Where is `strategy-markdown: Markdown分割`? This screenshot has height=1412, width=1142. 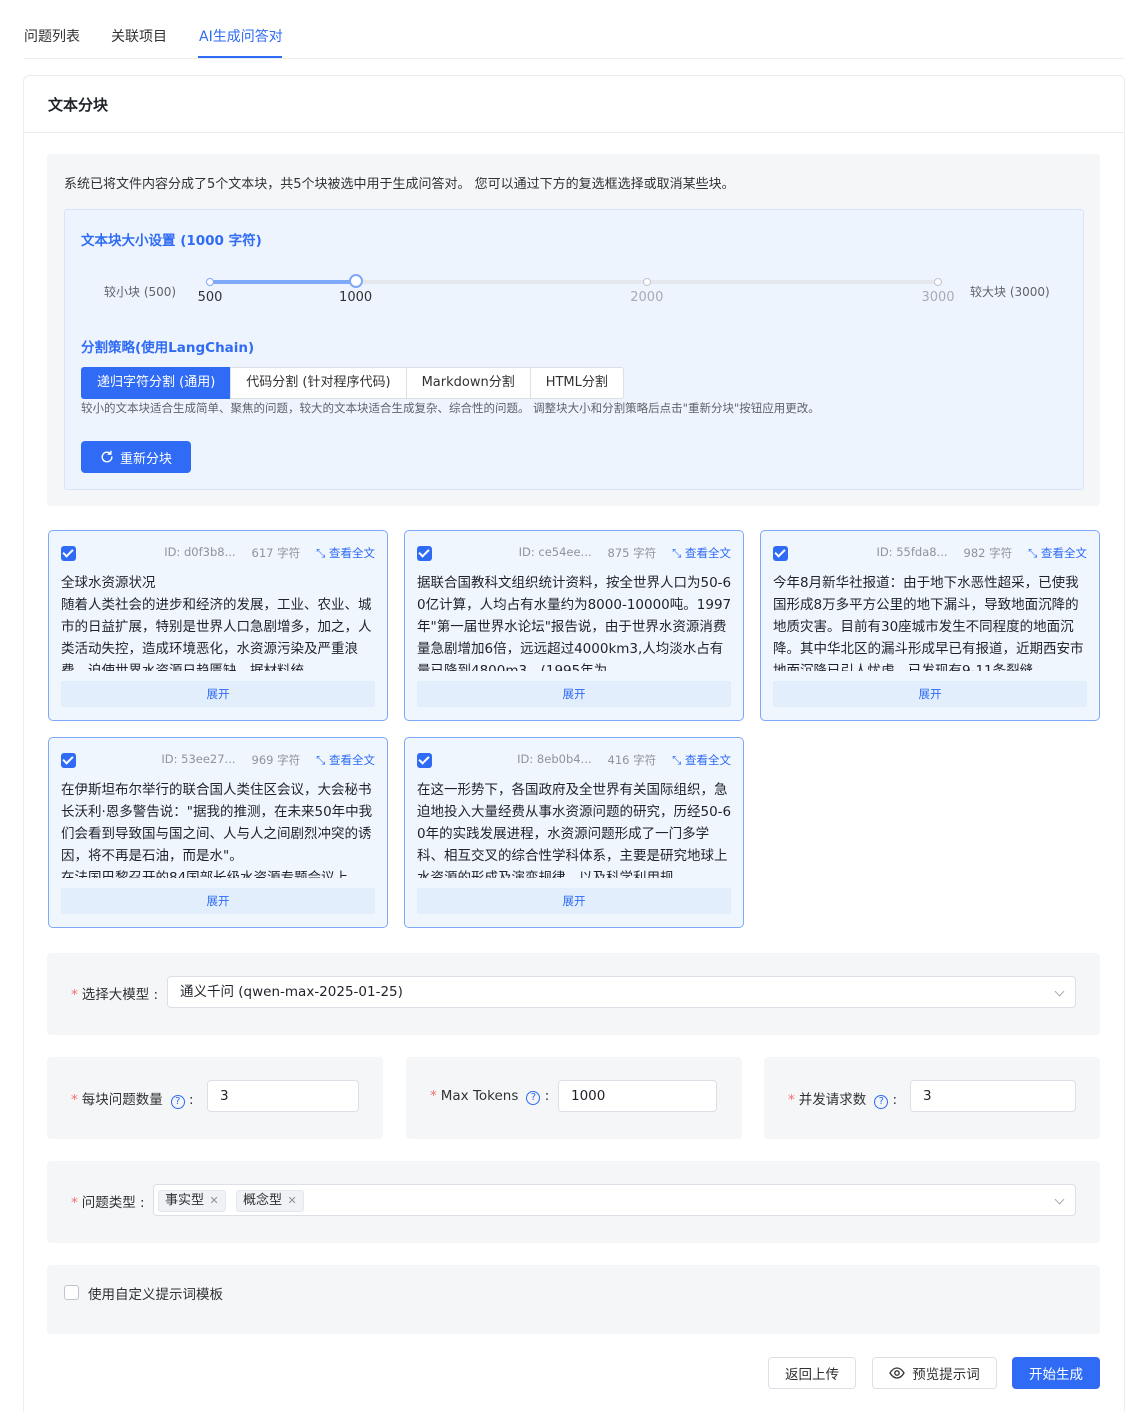
strategy-markdown: Markdown分割 is located at coordinates (468, 383).